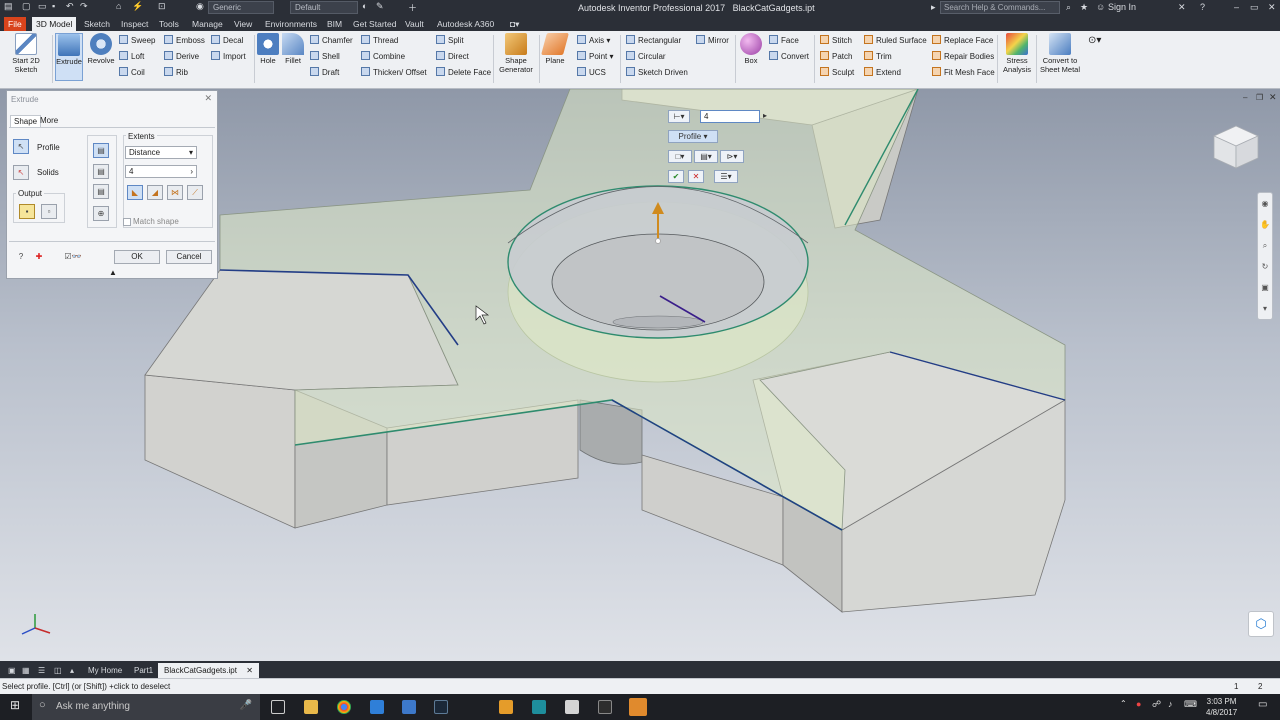  What do you see at coordinates (732, 156) in the screenshot?
I see `mini-join-icon: ⊳▾` at bounding box center [732, 156].